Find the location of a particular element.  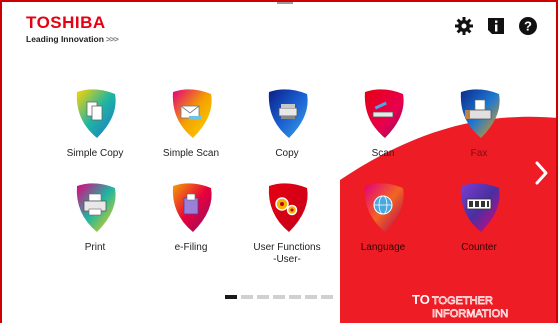

app-language: Language is located at coordinates (383, 217).